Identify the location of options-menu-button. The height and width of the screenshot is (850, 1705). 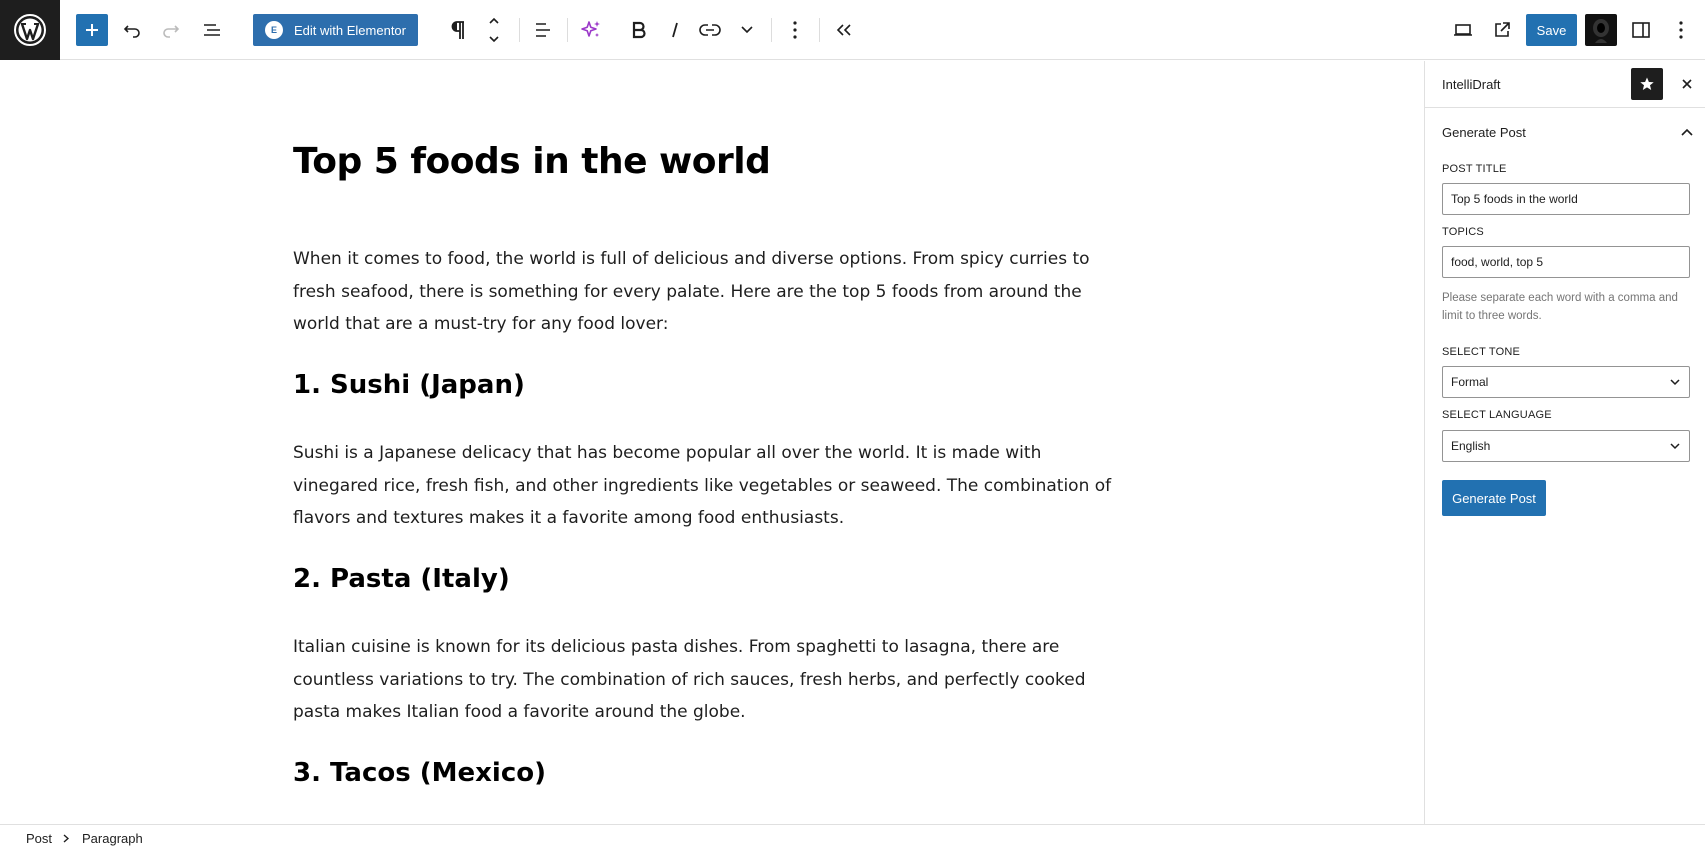
(1681, 30).